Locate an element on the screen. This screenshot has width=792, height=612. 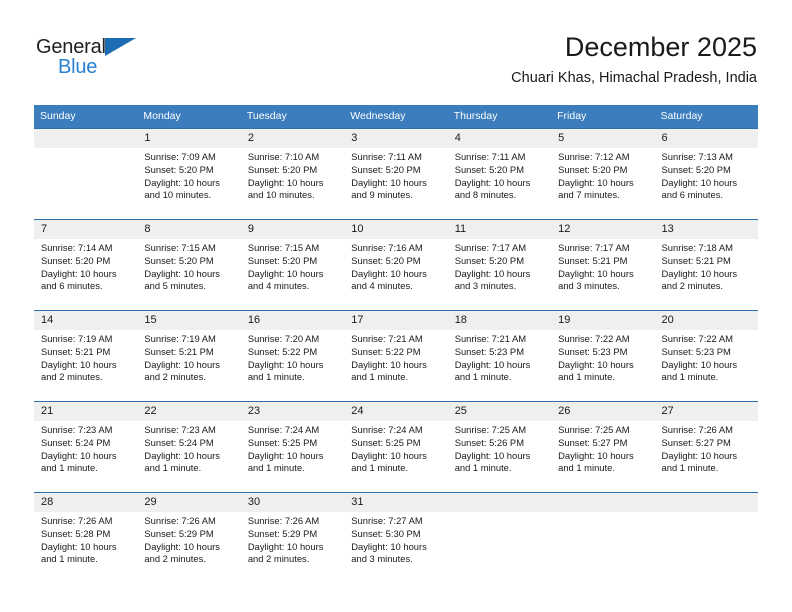
day-number: 8 is located at coordinates (188, 229).